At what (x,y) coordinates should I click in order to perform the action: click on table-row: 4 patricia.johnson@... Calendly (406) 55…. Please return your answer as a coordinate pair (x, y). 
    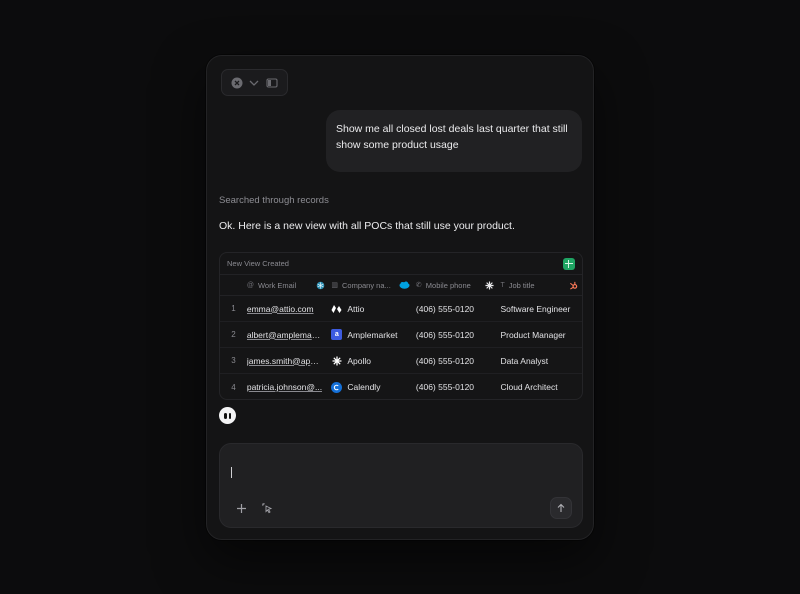
    Looking at the image, I should click on (401, 386).